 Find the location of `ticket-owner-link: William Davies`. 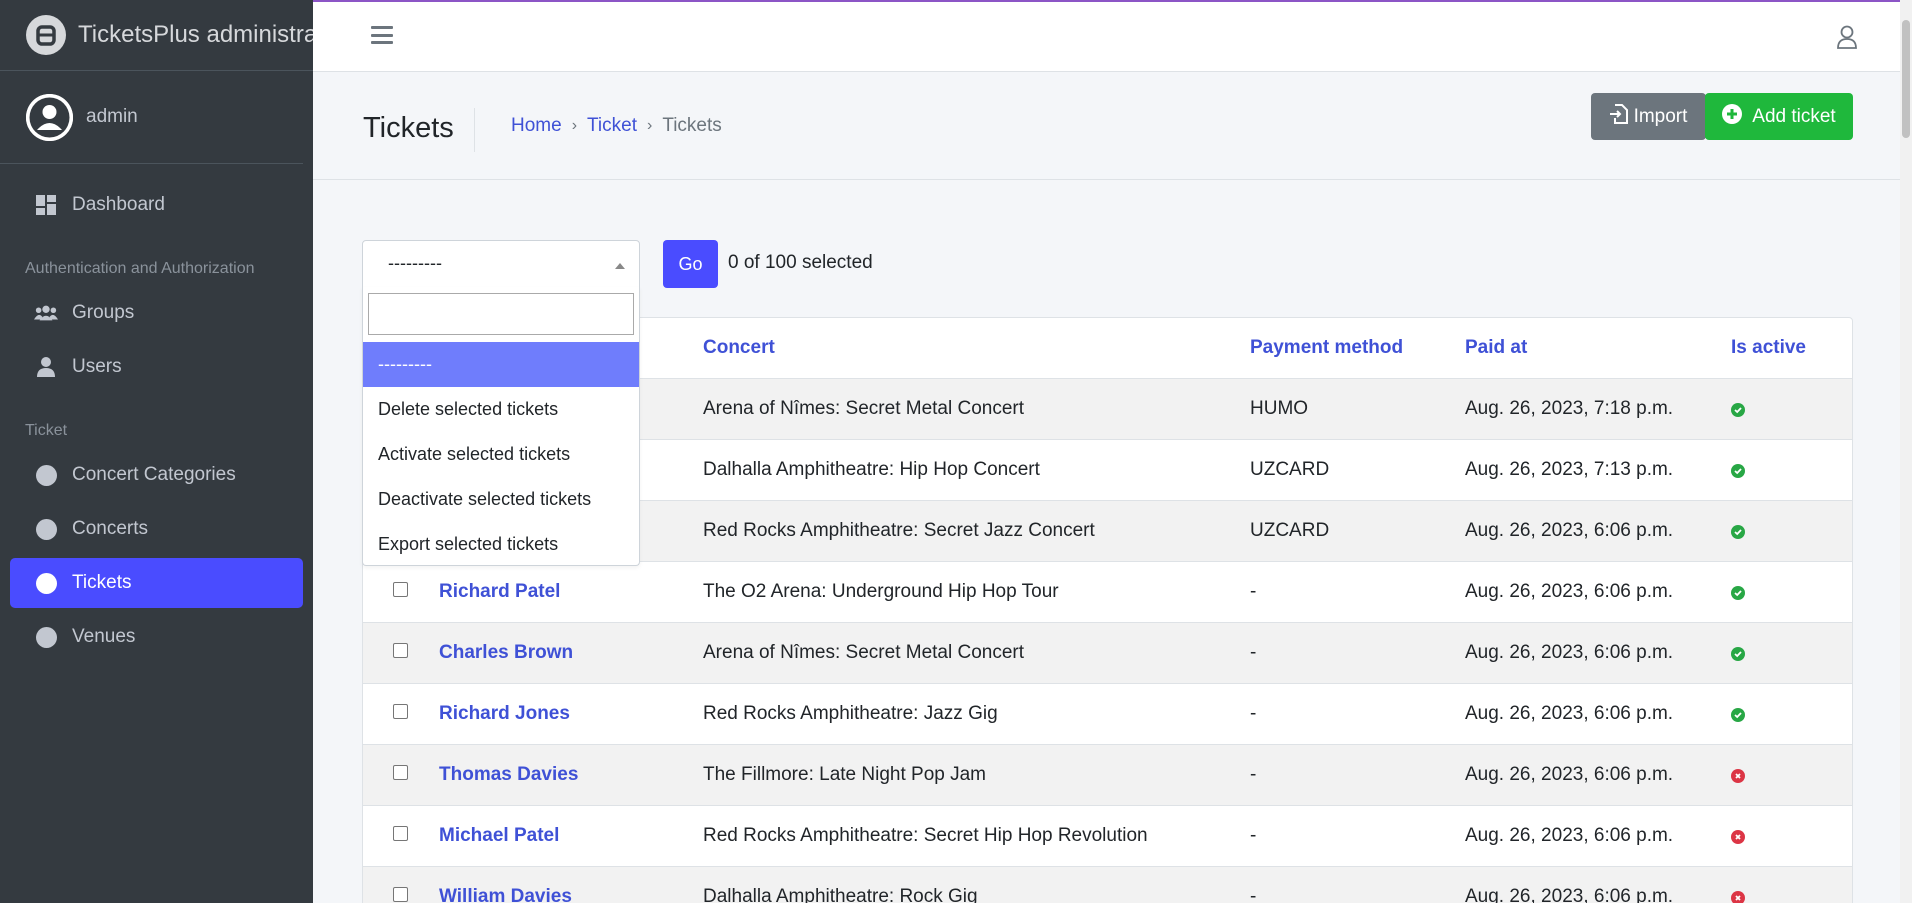

ticket-owner-link: William Davies is located at coordinates (505, 894).